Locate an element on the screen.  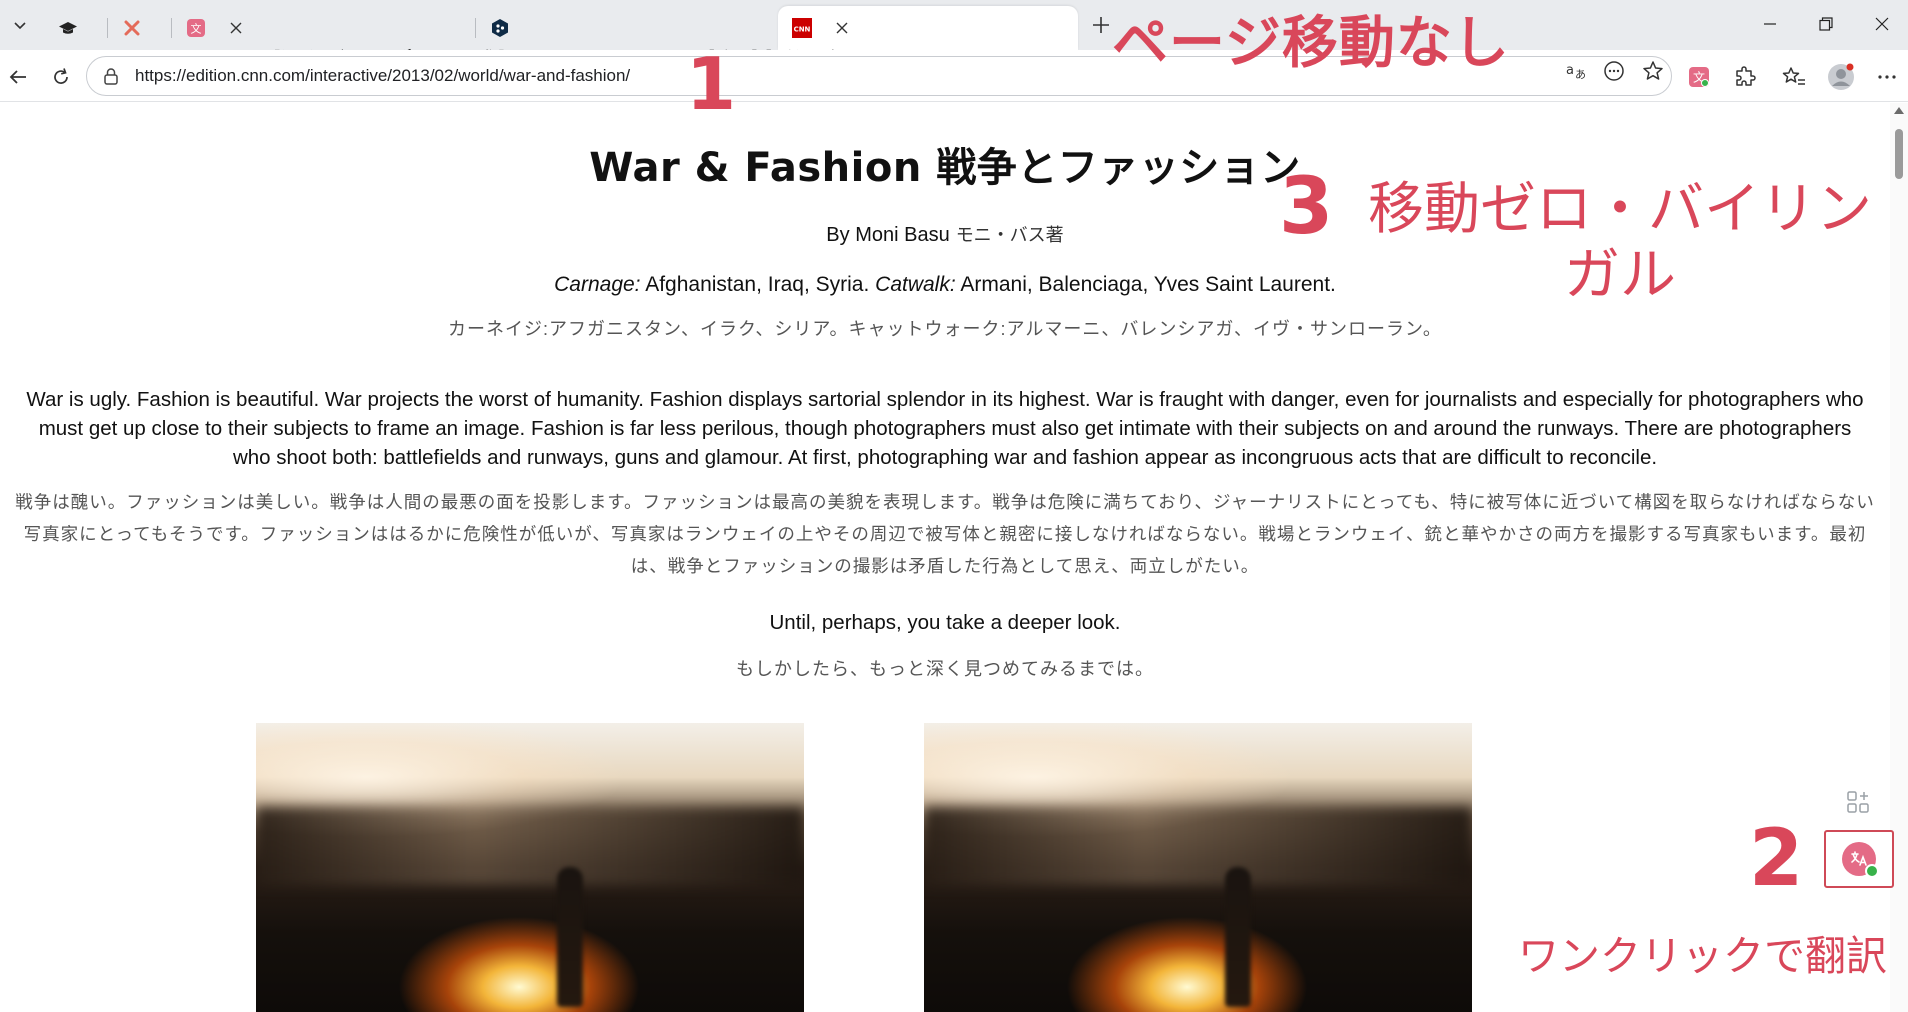
puzzle-icon is located at coordinates (1746, 76).